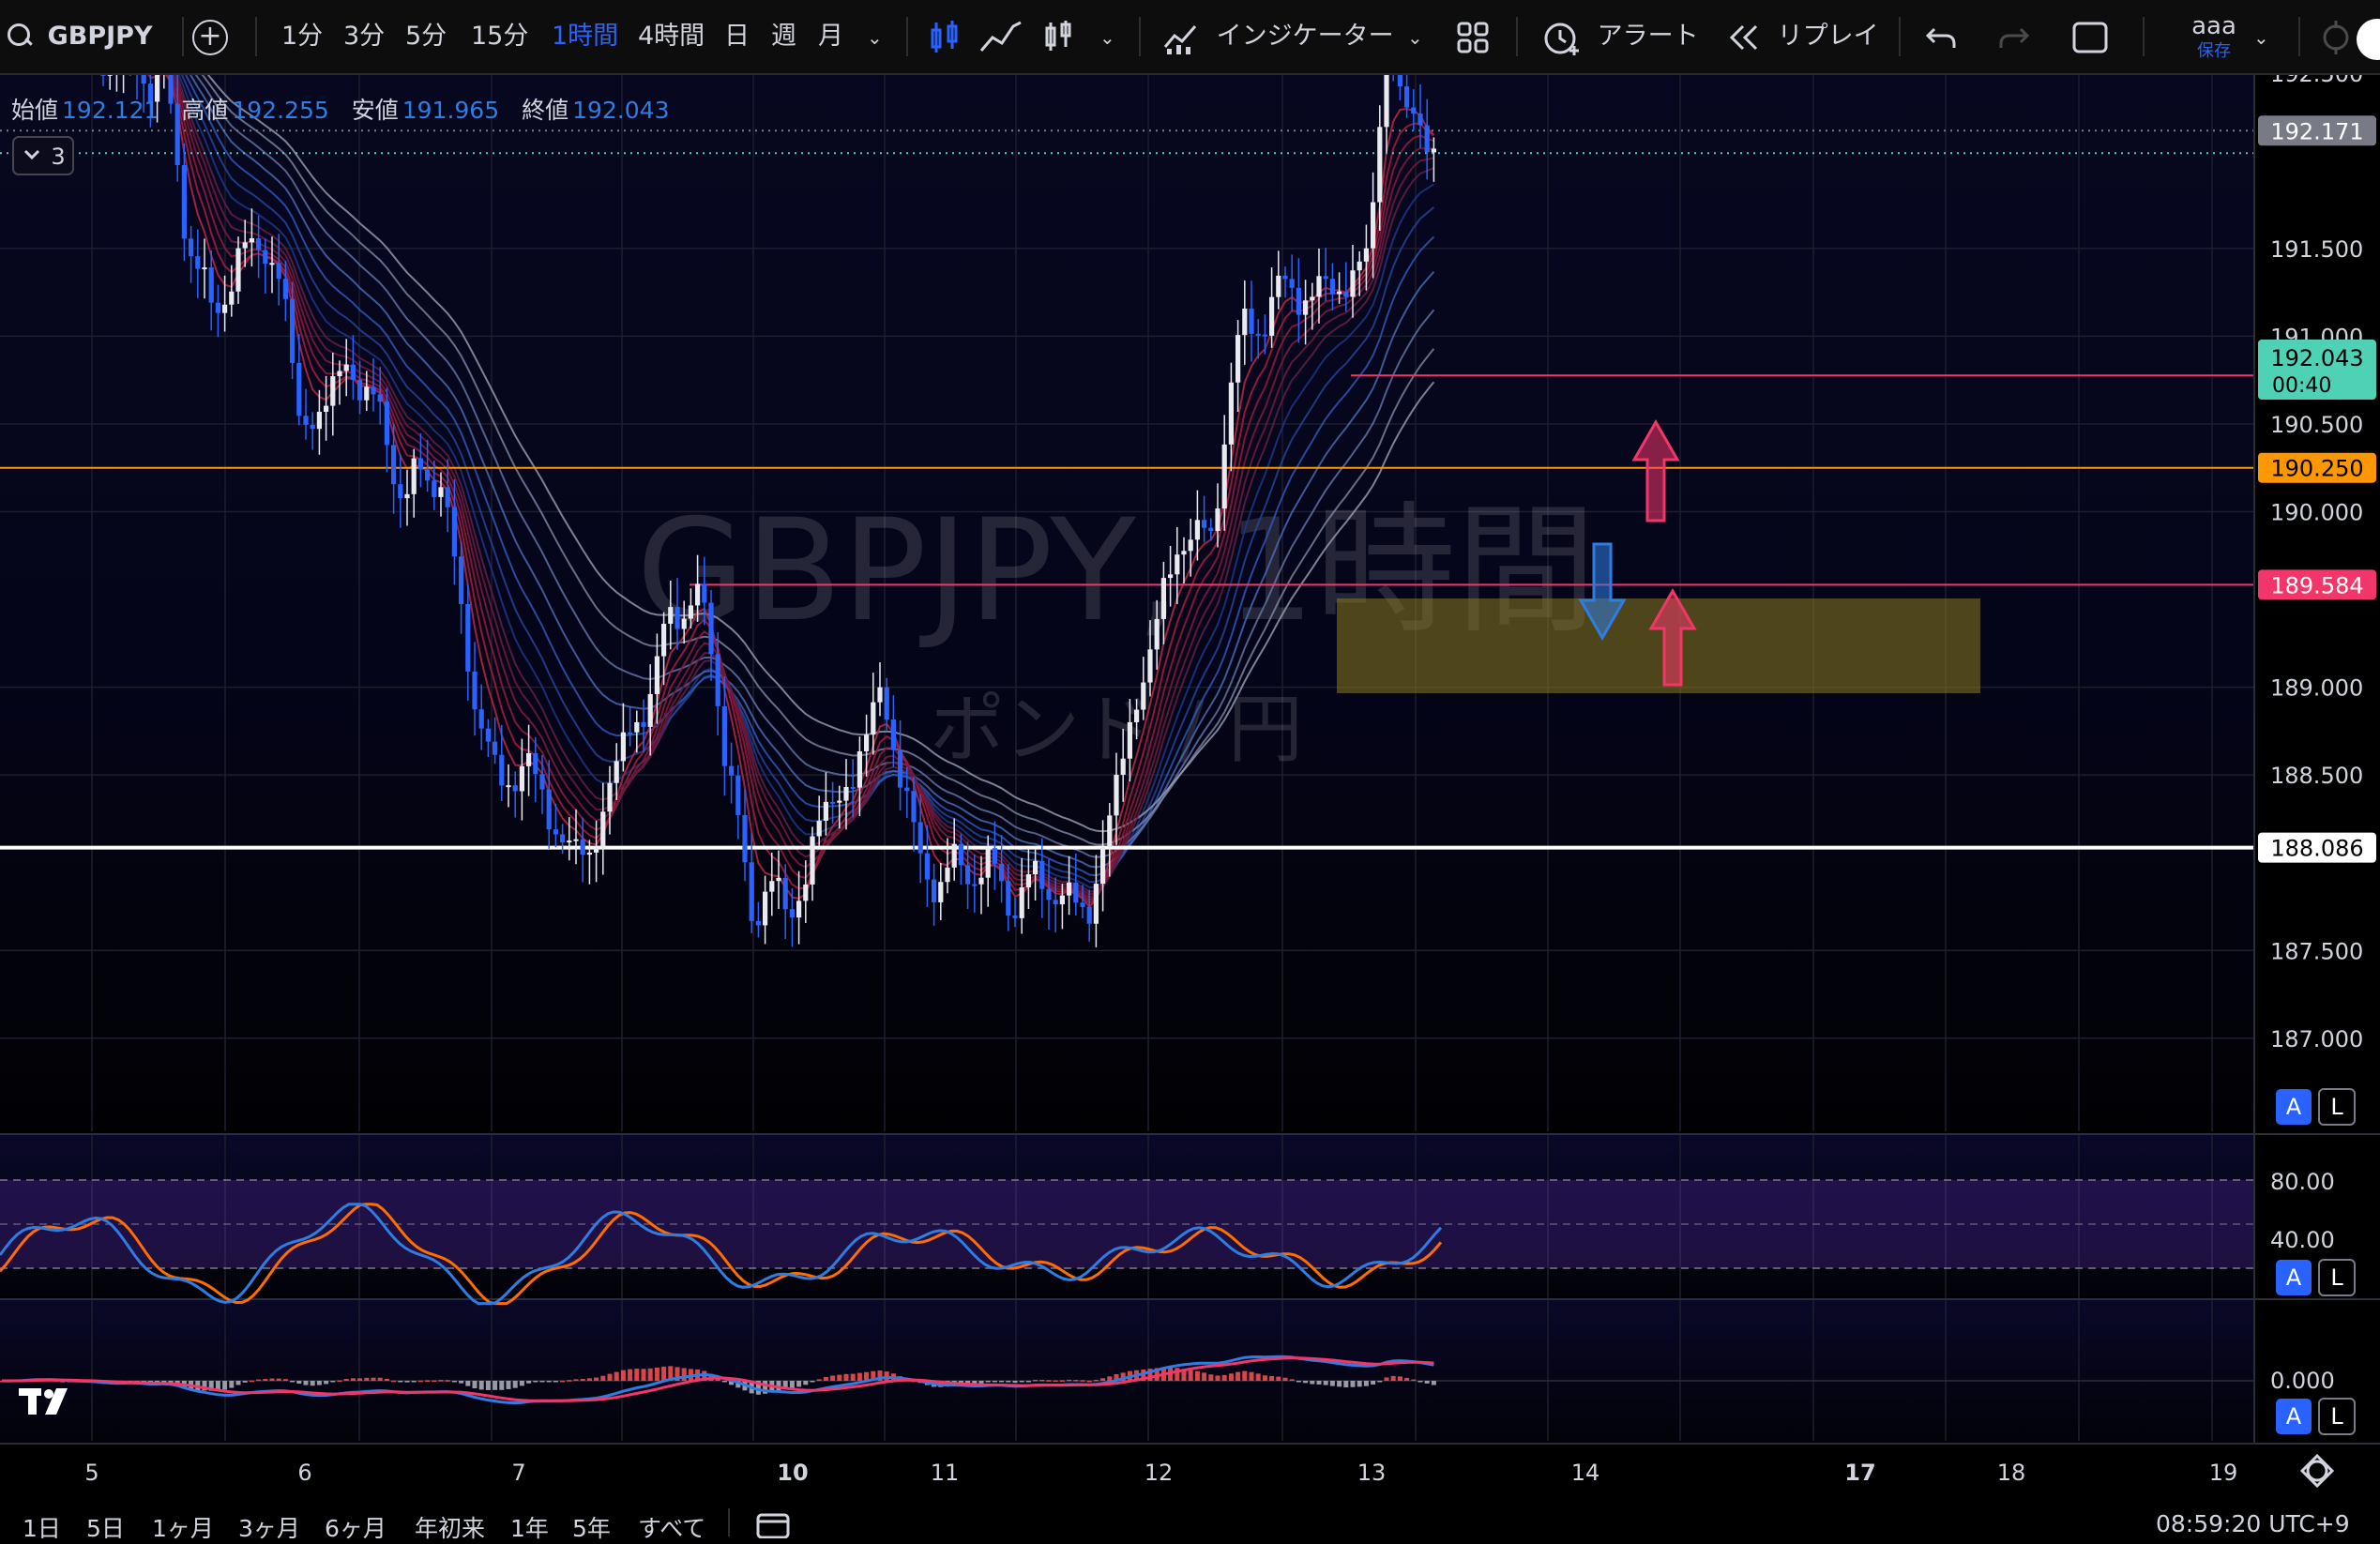 Image resolution: width=2380 pixels, height=1544 pixels. What do you see at coordinates (591, 1527) in the screenshot?
I see `range-5y: 5年` at bounding box center [591, 1527].